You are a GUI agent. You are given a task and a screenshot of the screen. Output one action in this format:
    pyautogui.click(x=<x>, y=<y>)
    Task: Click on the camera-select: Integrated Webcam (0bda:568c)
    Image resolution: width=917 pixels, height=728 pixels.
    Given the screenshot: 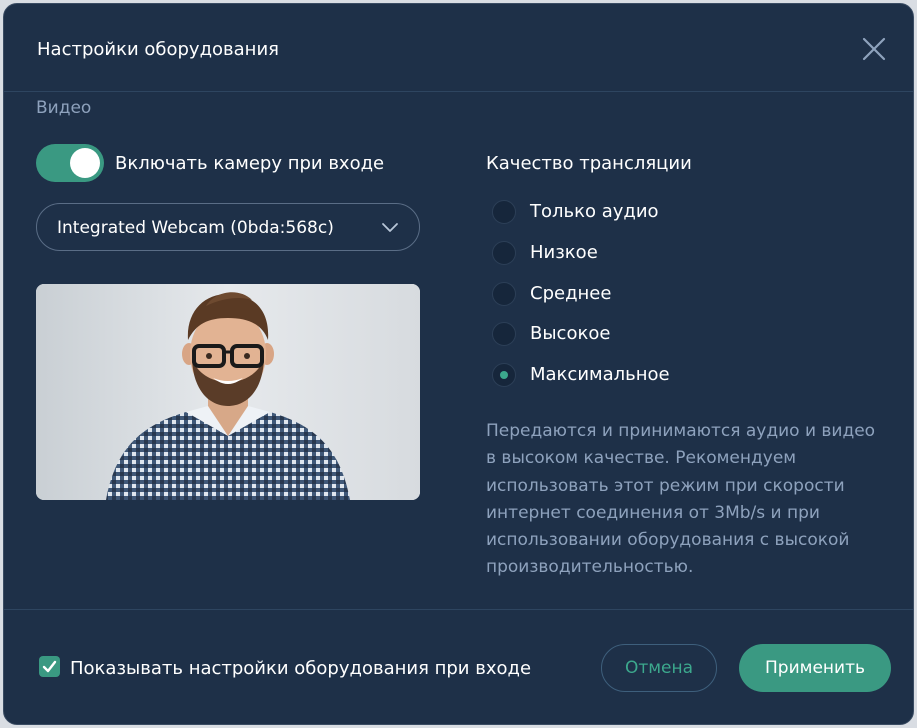 What is the action you would take?
    pyautogui.click(x=228, y=227)
    